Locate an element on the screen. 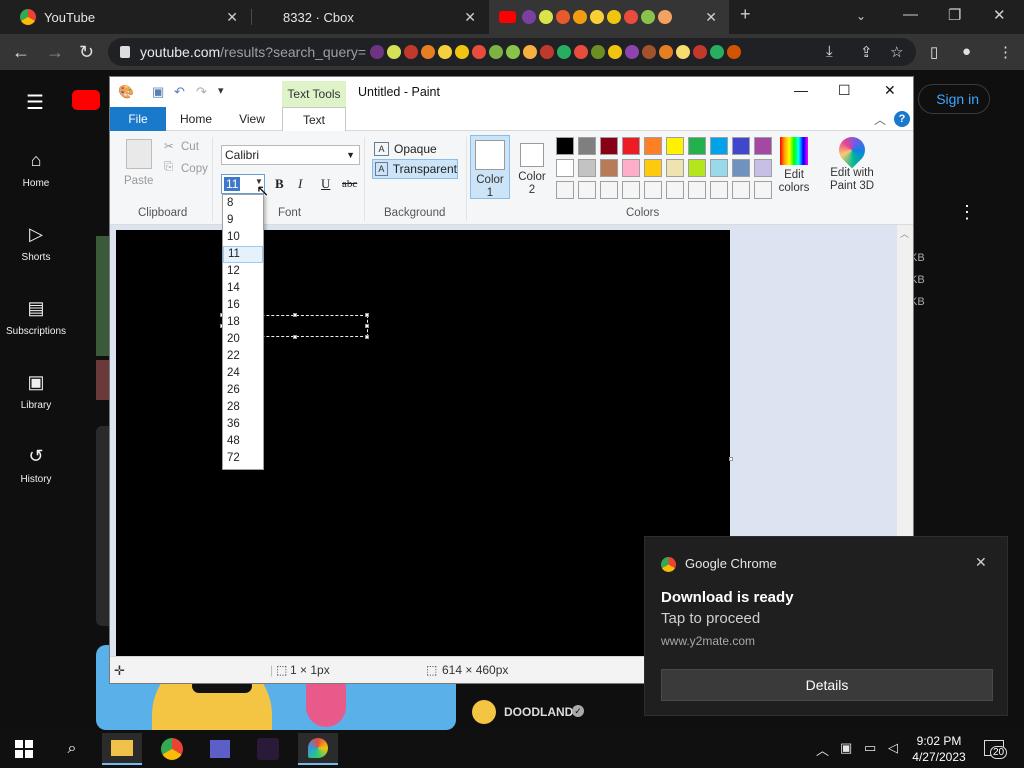 The image size is (1024, 768). address-bar: youtube.com/results?search_query= is located at coordinates (512, 52).